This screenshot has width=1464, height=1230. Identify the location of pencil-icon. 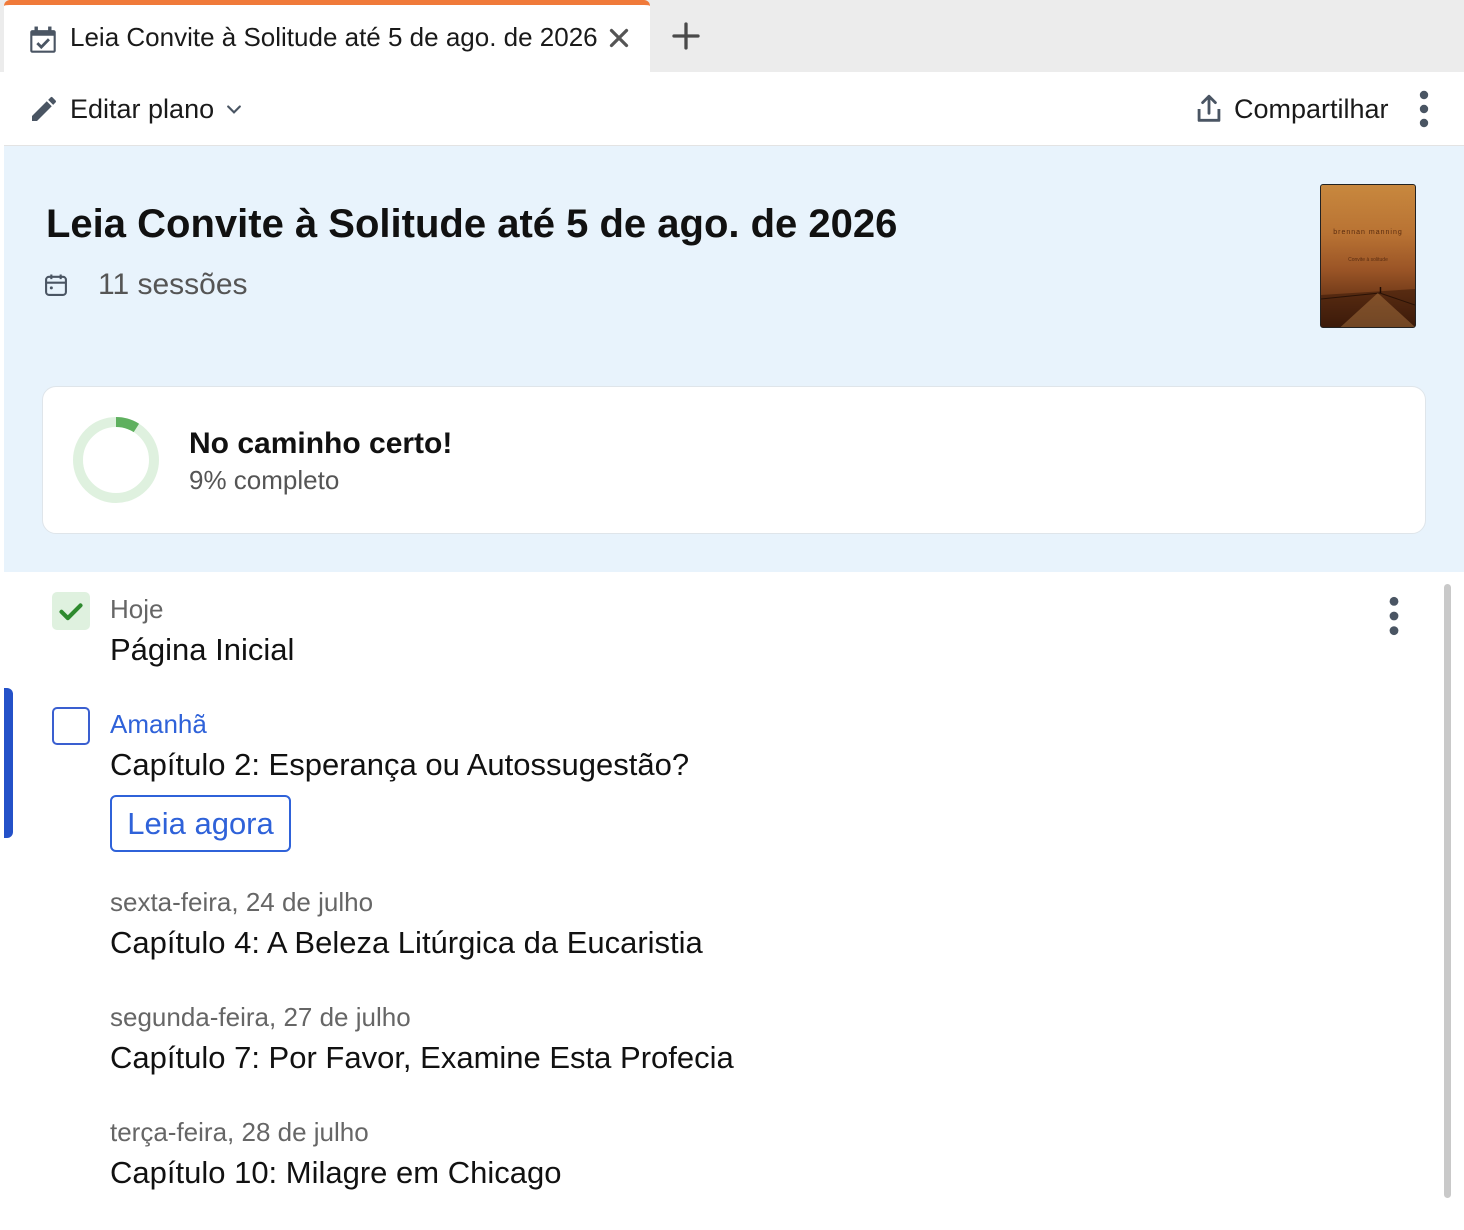
(44, 108).